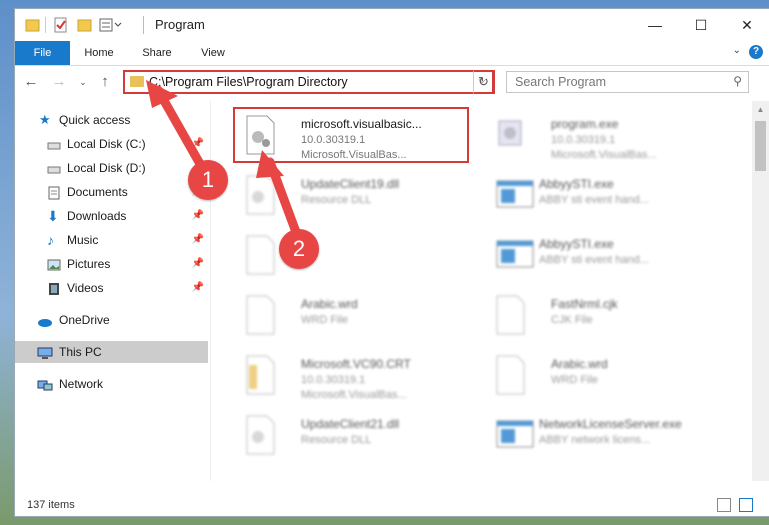 Image resolution: width=769 pixels, height=525 pixels. I want to click on callout-arrows, so click(223, 158).